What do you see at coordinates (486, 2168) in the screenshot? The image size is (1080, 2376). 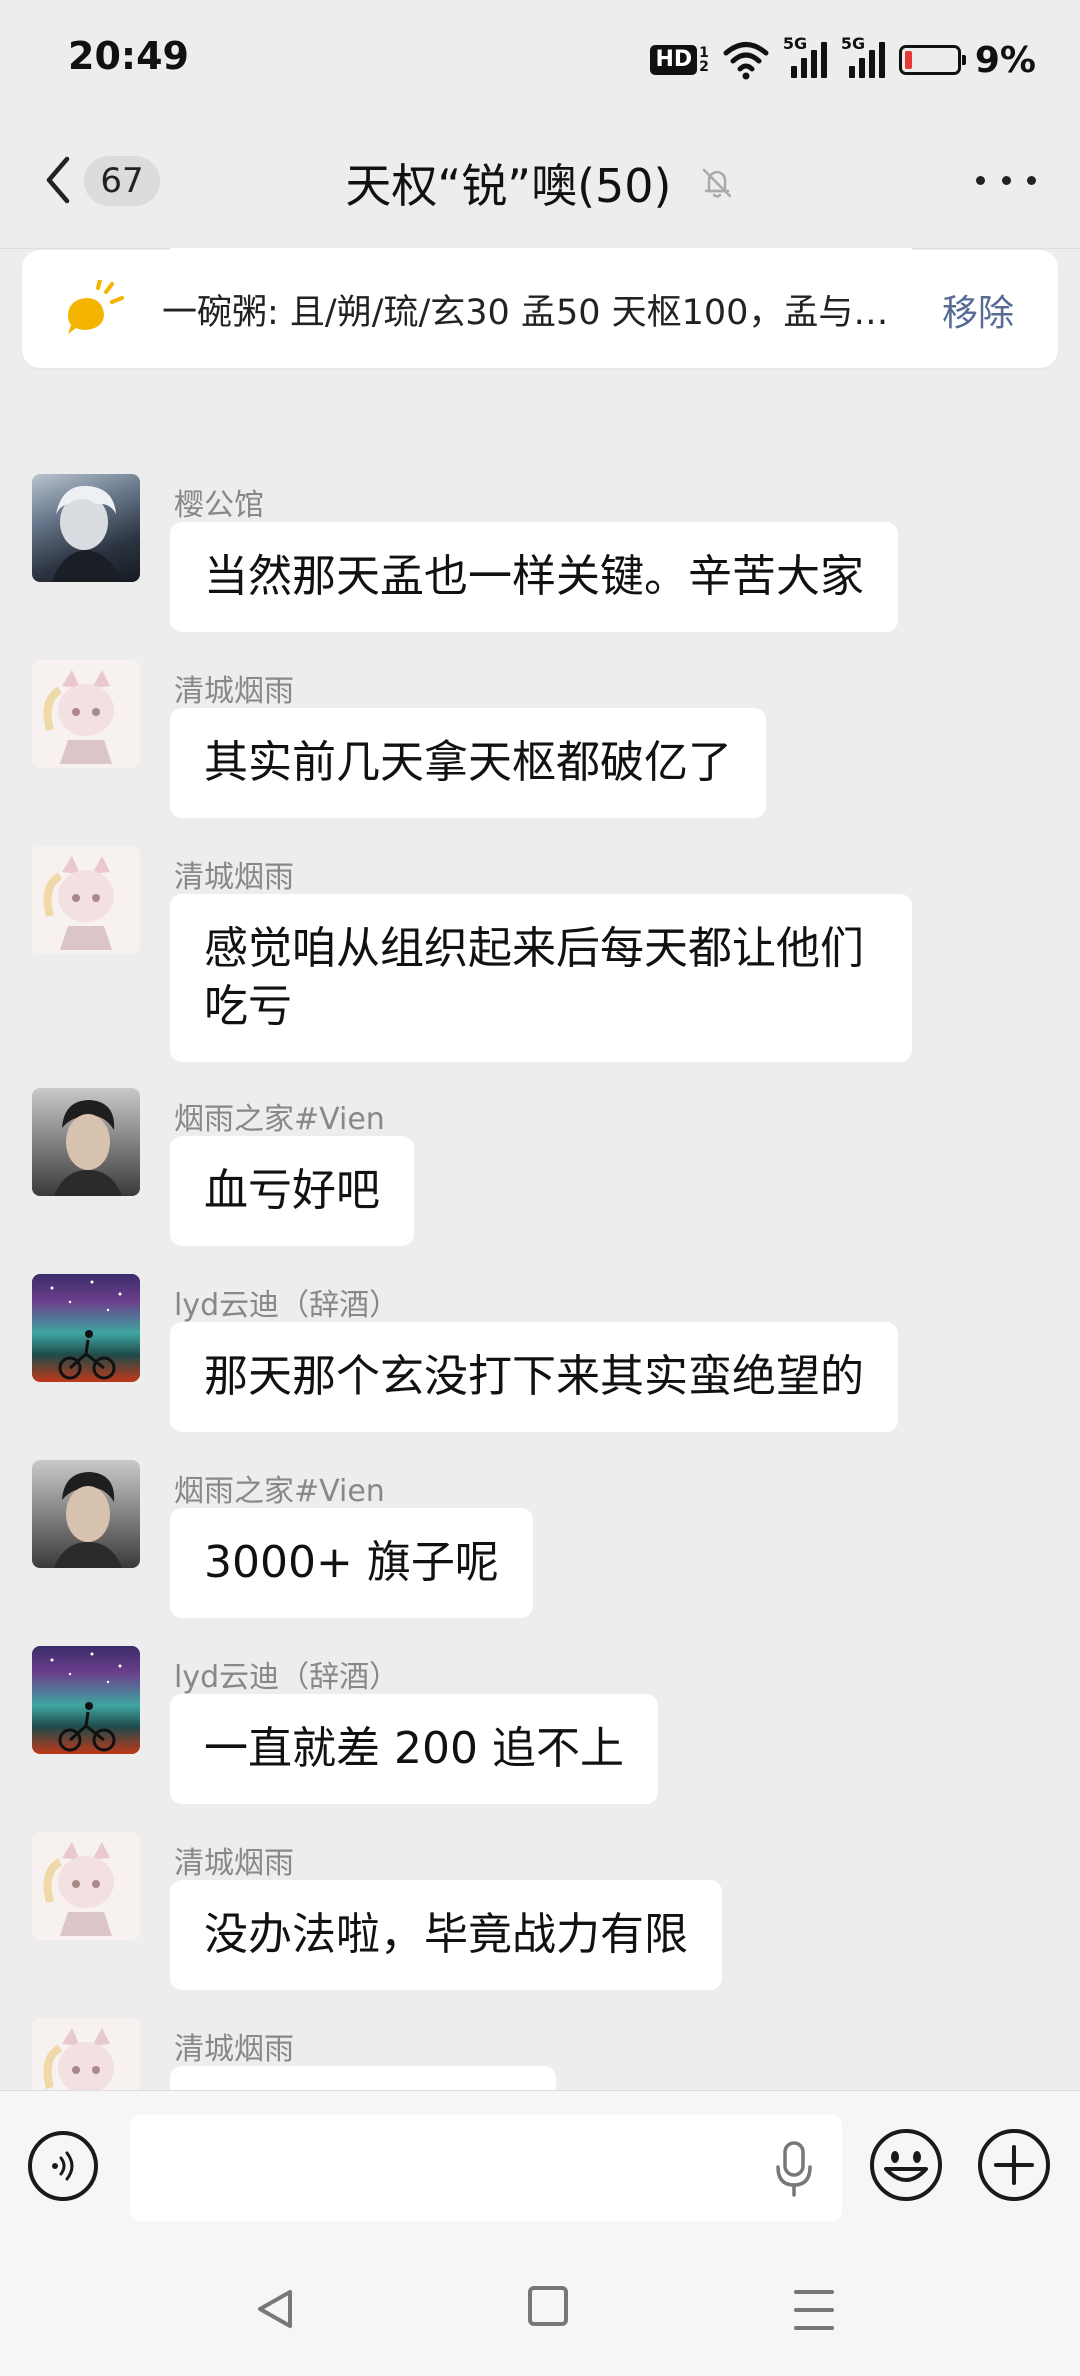 I see `message-input` at bounding box center [486, 2168].